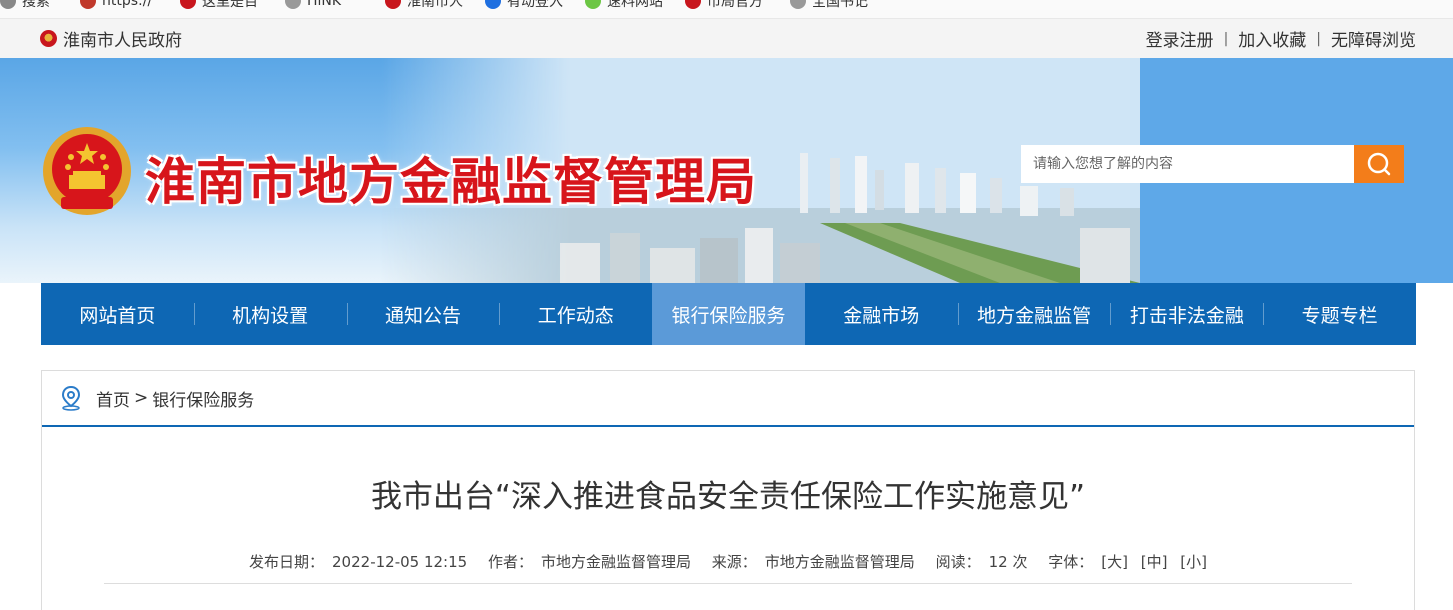 The height and width of the screenshot is (610, 1453). I want to click on author: 市地方金融监督管理局, so click(615, 562).